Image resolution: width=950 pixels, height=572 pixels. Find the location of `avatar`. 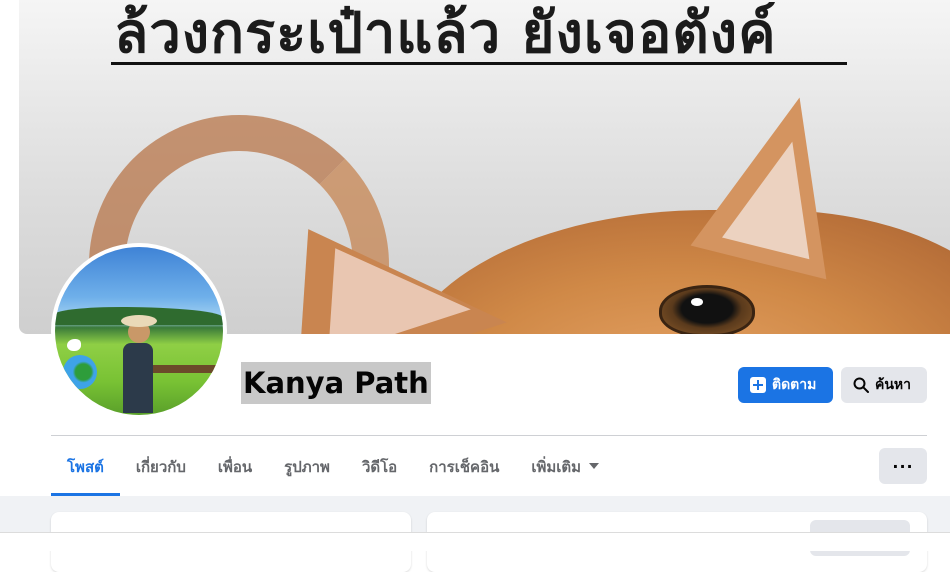

avatar is located at coordinates (139, 331).